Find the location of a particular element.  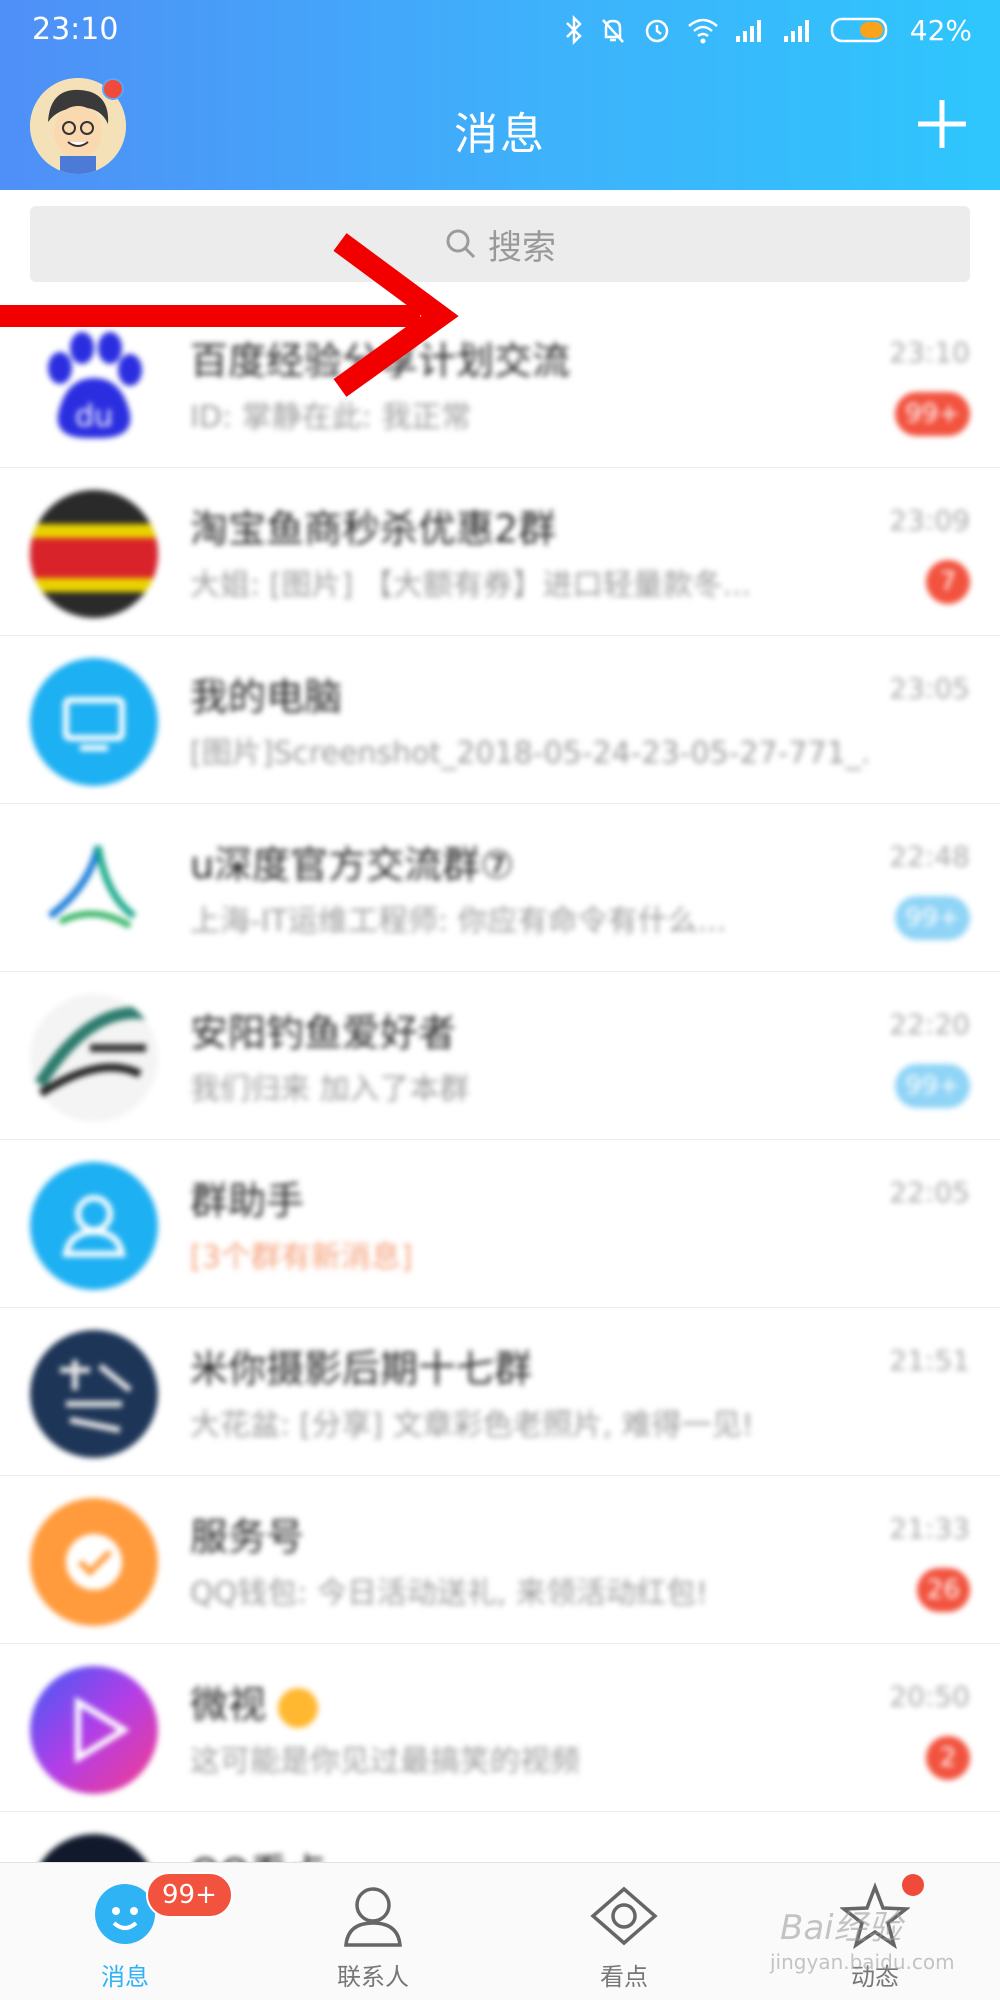

tab-unread-count: 99+ is located at coordinates (189, 1895).